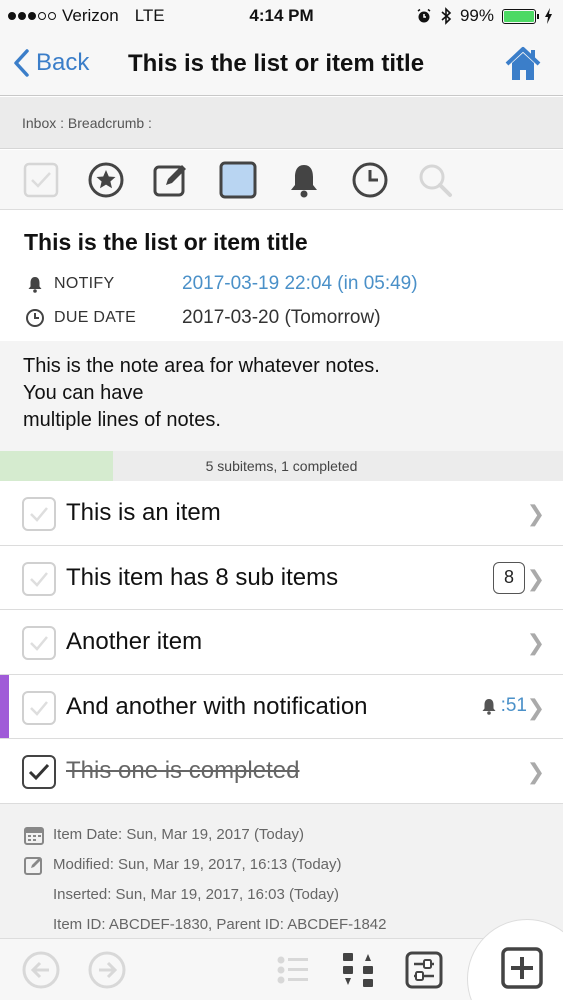 Image resolution: width=563 pixels, height=1000 pixels. I want to click on due-date-button, so click(370, 180).